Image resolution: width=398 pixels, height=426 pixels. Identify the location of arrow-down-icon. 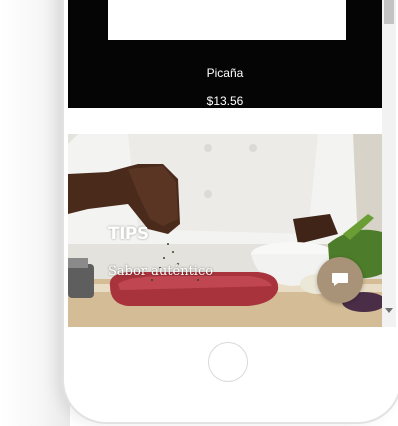
(389, 310).